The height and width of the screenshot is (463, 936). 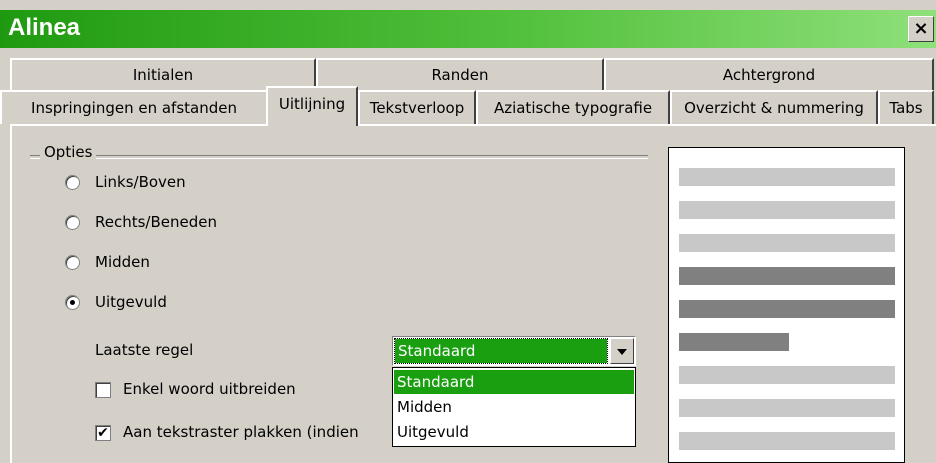 I want to click on tab-label: Achtergrond, so click(x=769, y=75).